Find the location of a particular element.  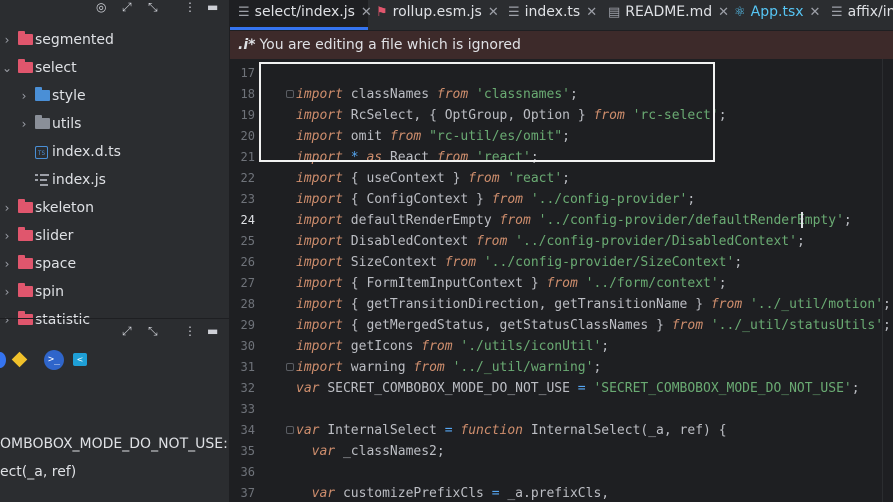

text-caret is located at coordinates (802, 220).